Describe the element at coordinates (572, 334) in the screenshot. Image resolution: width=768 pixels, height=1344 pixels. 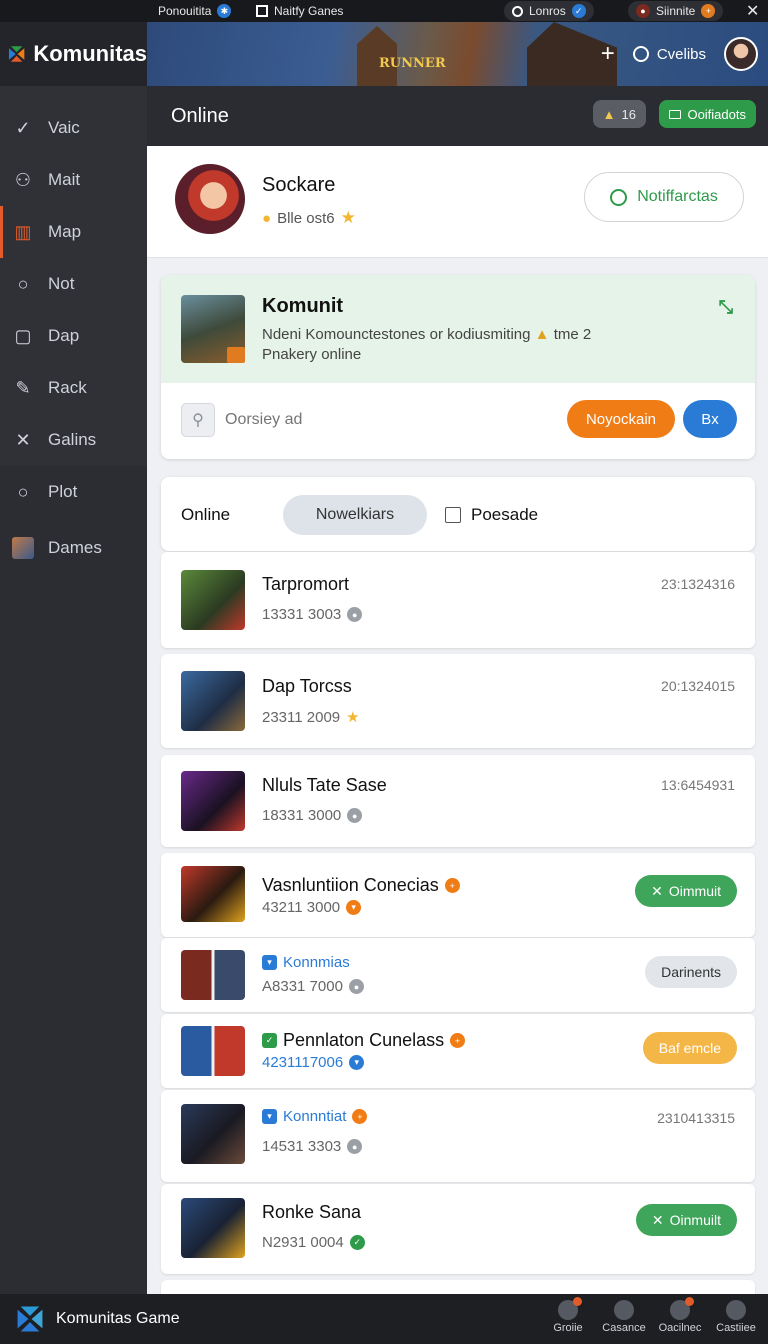
I see `komunit-desc-tail: tme 2` at that location.